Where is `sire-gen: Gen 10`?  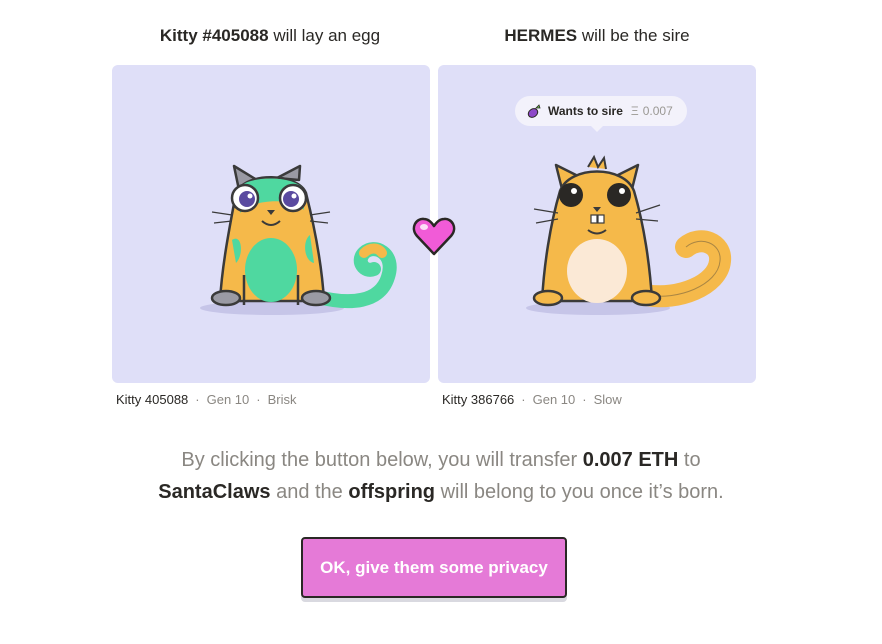
sire-gen: Gen 10 is located at coordinates (554, 399).